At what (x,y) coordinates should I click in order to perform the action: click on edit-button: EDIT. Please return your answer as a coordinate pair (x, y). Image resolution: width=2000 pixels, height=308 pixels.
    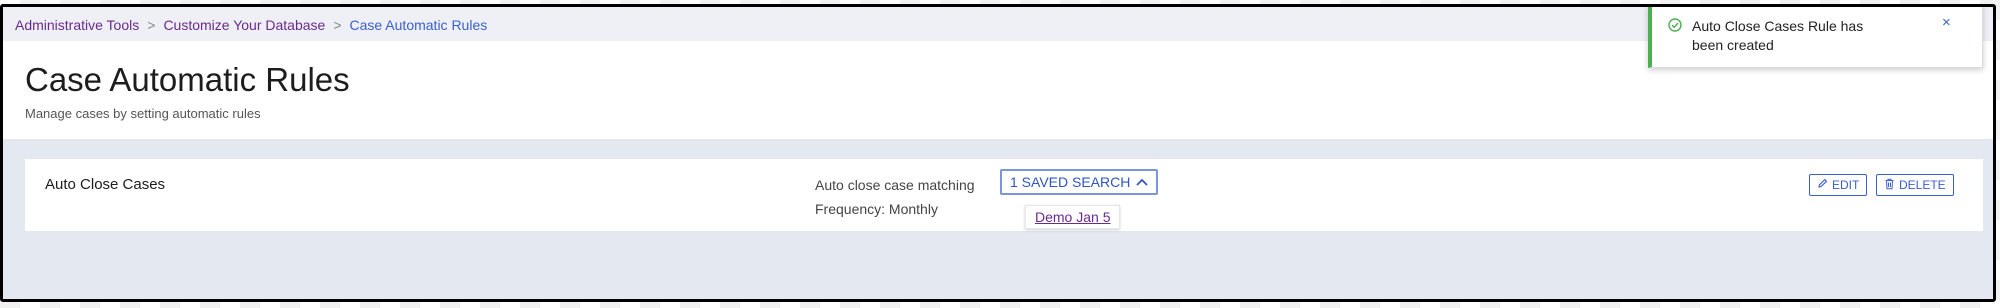
    Looking at the image, I should click on (1838, 185).